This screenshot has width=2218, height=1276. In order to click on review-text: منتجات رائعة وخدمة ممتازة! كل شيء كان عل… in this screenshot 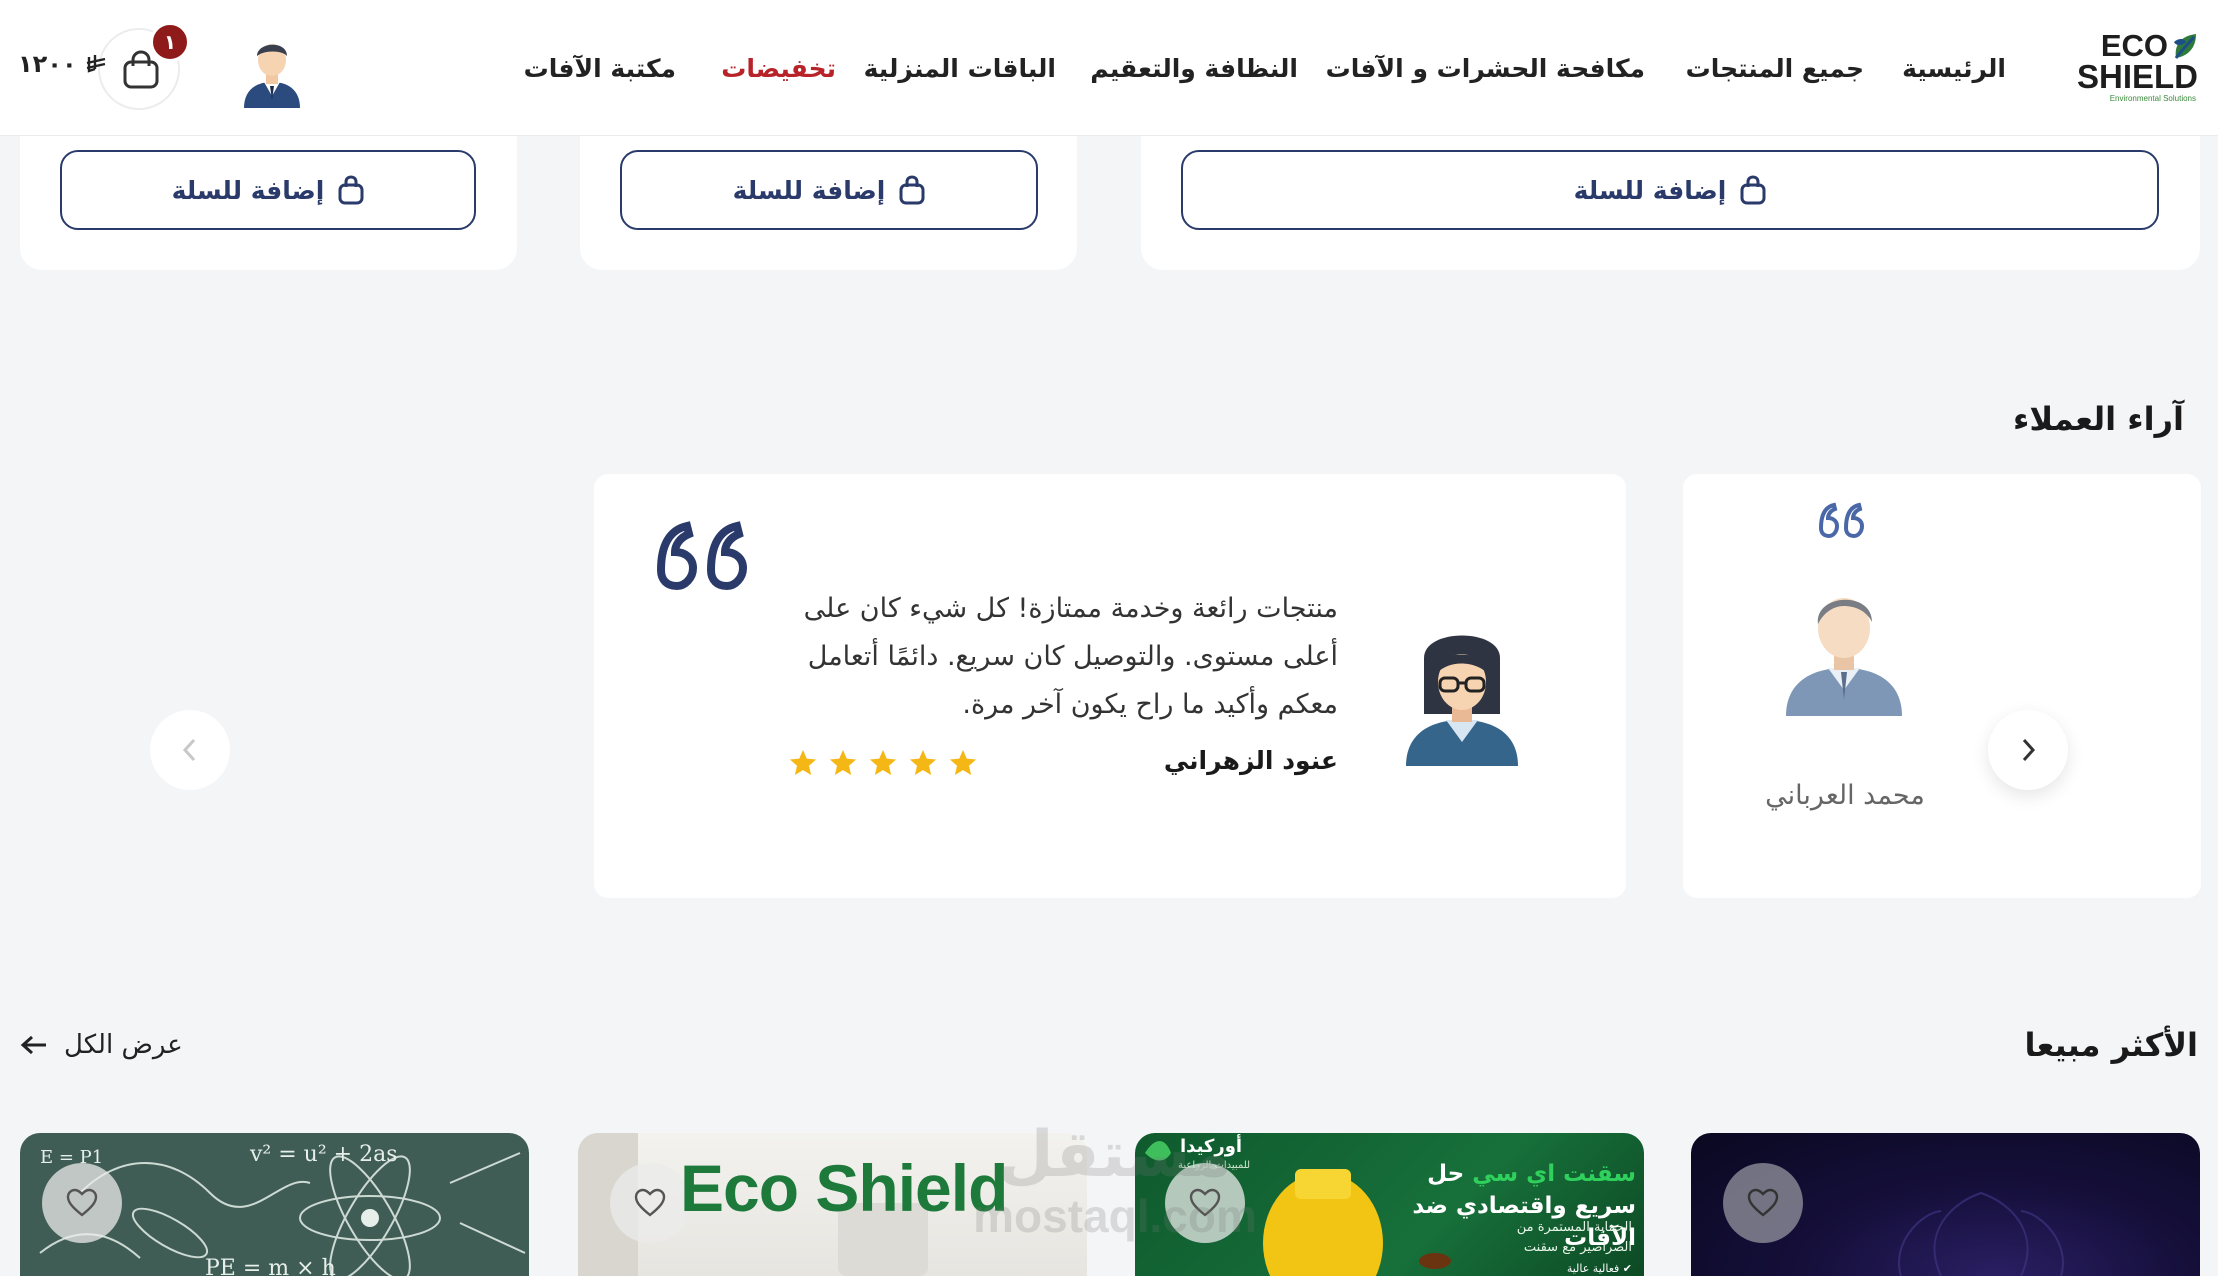, I will do `click(1070, 656)`.